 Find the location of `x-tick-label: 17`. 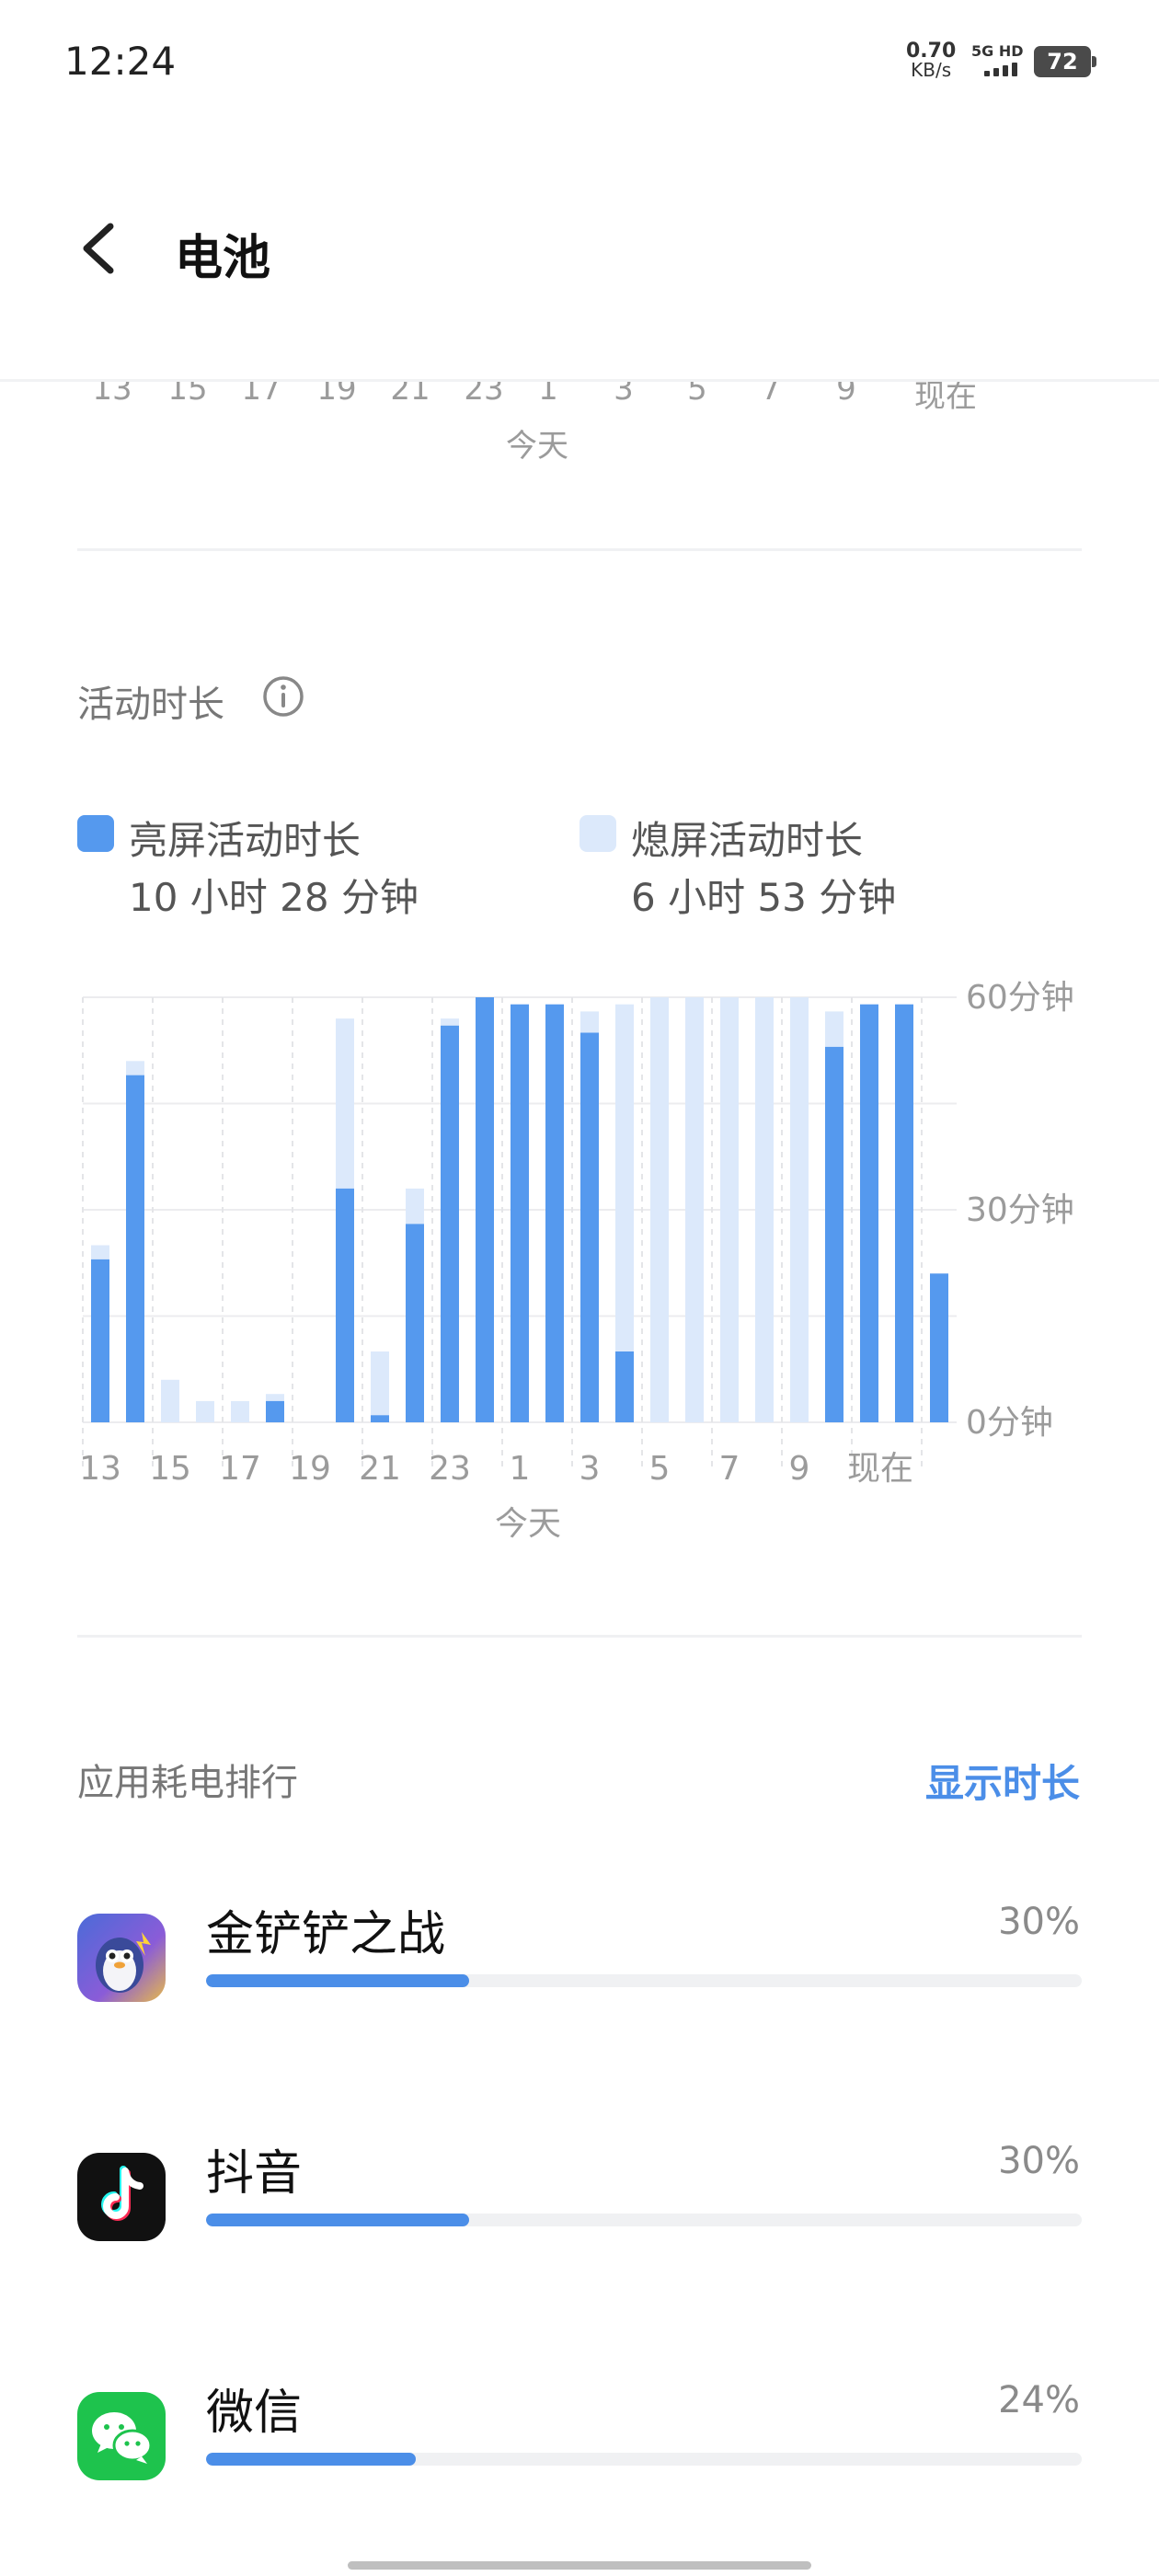

x-tick-label: 17 is located at coordinates (240, 1469).